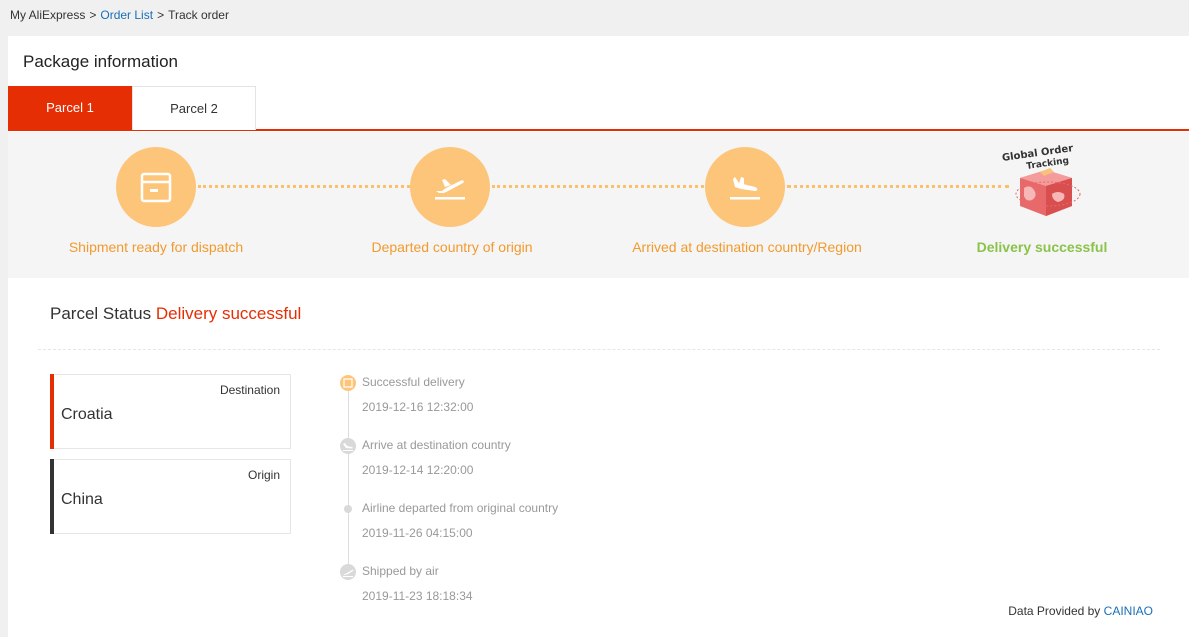 This screenshot has height=637, width=1189. I want to click on parcel-status: Parcel Status Delivery successful, so click(175, 314).